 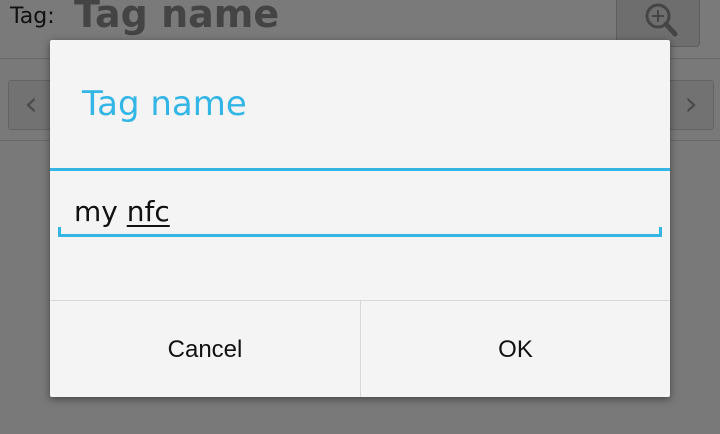 What do you see at coordinates (360, 212) in the screenshot?
I see `tag-name-field: my nfc` at bounding box center [360, 212].